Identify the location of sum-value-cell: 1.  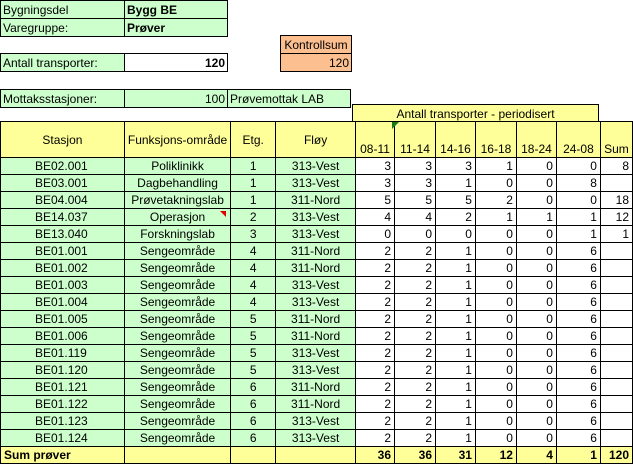
(578, 455).